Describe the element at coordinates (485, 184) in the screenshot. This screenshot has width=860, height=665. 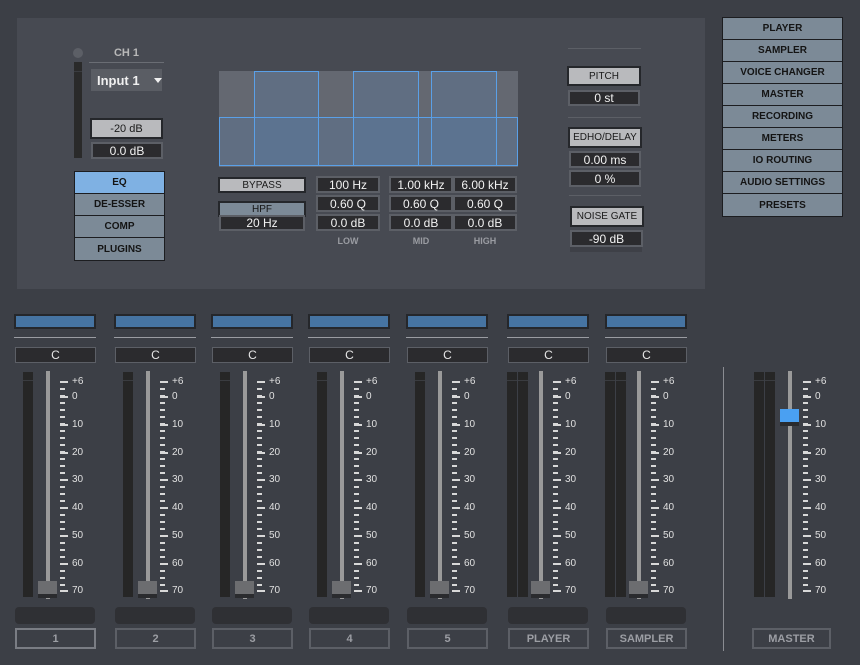
I see `eq-high-freq: 6.00 kHz` at that location.